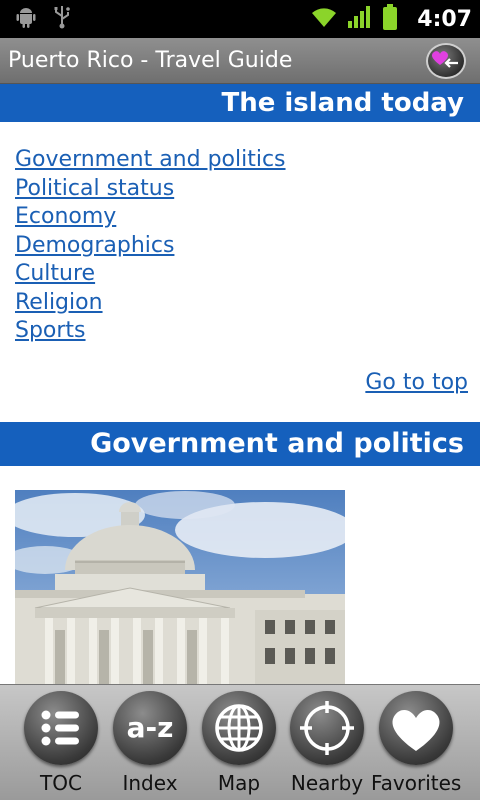  Describe the element at coordinates (327, 742) in the screenshot. I see `nearby-button: Nearby` at that location.